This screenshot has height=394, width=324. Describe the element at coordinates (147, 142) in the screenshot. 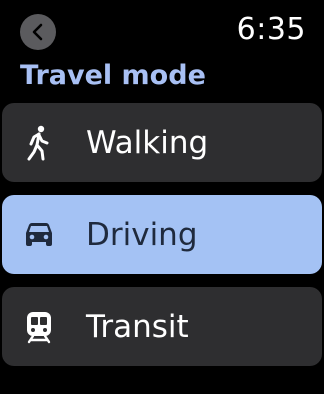

I see `option-label: Walking` at that location.